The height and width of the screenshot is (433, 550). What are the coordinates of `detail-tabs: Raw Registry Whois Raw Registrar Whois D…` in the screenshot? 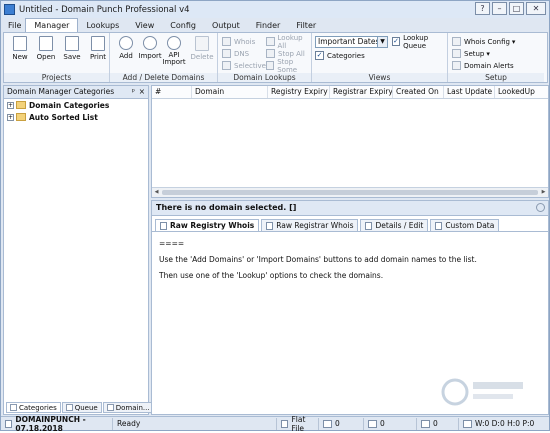 It's located at (350, 224).